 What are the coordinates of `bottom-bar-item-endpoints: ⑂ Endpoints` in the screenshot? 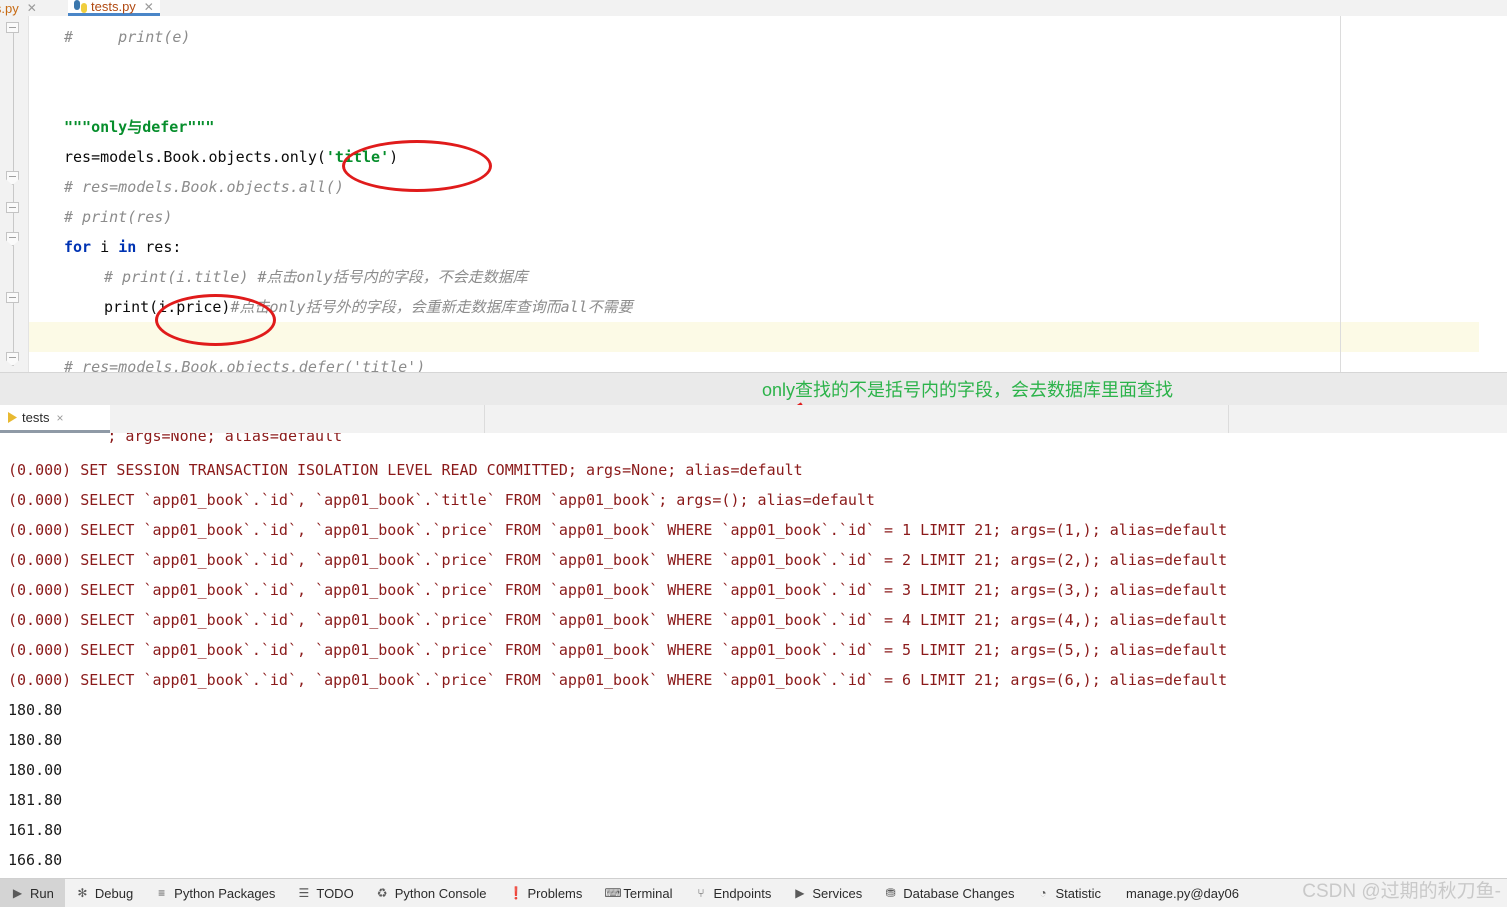 It's located at (733, 893).